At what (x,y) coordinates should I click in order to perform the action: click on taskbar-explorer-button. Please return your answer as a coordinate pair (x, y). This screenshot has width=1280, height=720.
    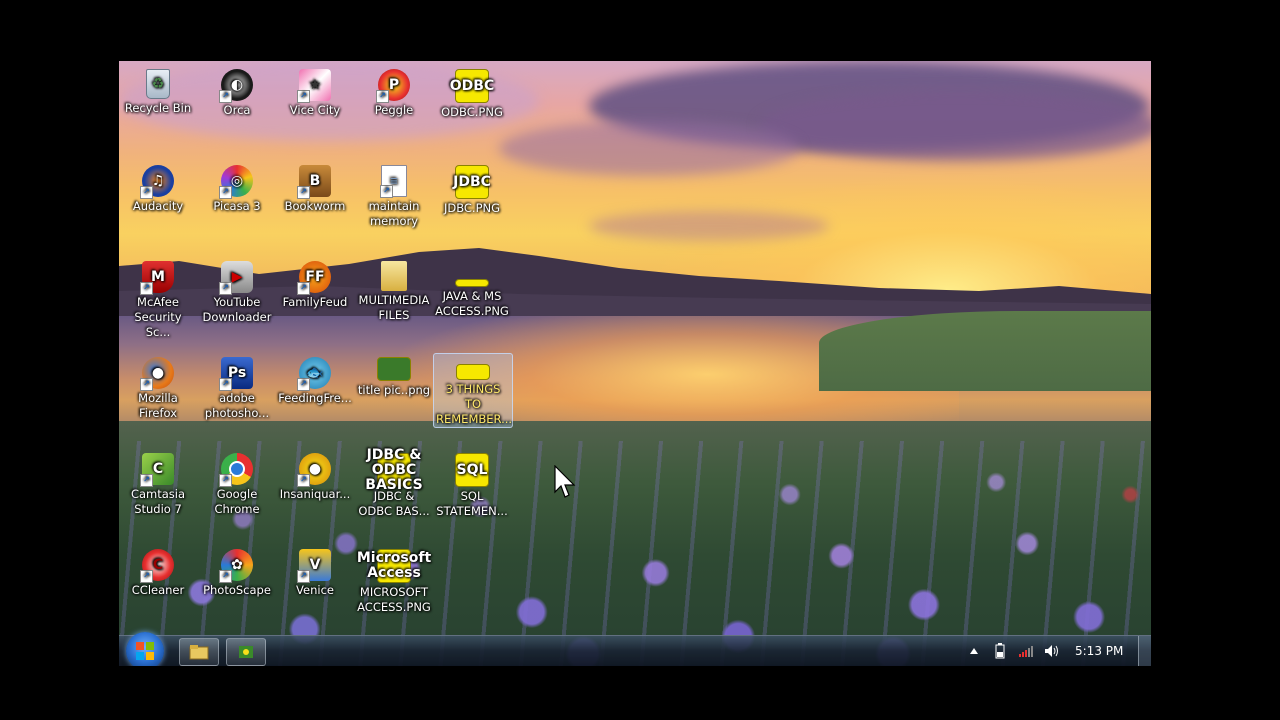
    Looking at the image, I should click on (199, 652).